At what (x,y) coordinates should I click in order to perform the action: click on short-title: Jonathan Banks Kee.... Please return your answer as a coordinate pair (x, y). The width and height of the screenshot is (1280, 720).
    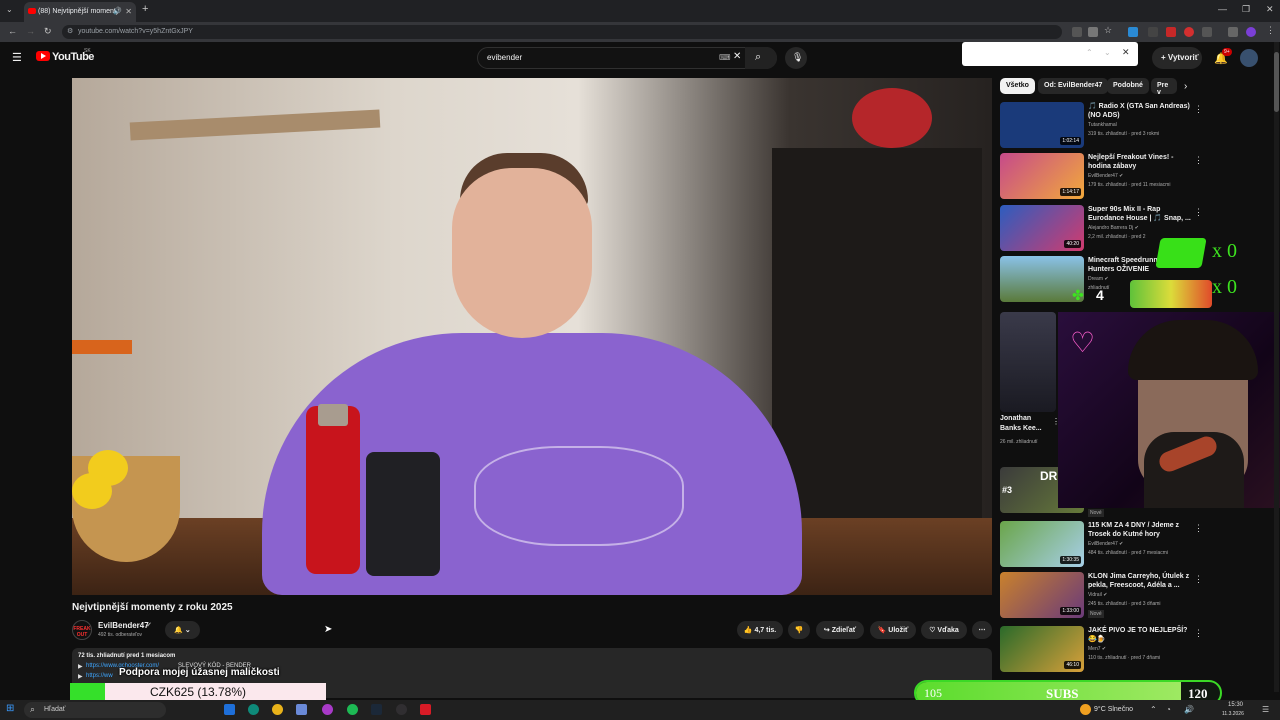
    Looking at the image, I should click on (1025, 424).